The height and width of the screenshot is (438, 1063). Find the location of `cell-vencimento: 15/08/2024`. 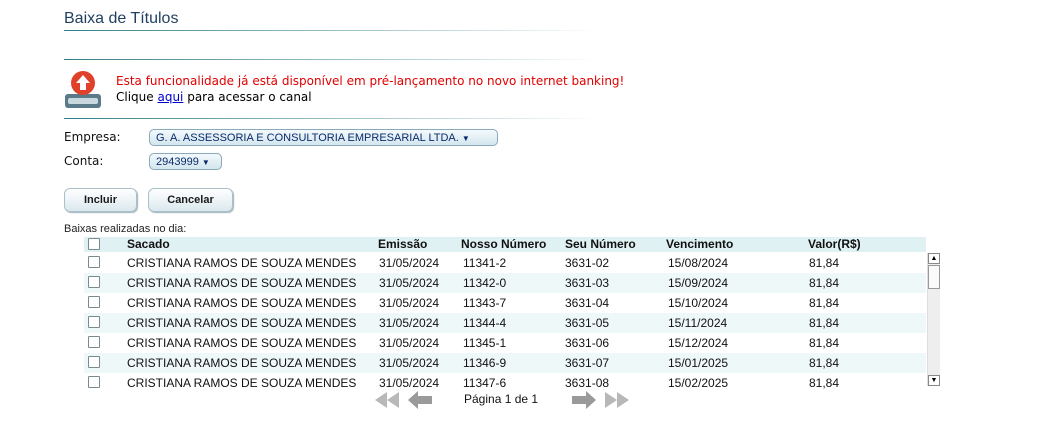

cell-vencimento: 15/08/2024 is located at coordinates (698, 263).